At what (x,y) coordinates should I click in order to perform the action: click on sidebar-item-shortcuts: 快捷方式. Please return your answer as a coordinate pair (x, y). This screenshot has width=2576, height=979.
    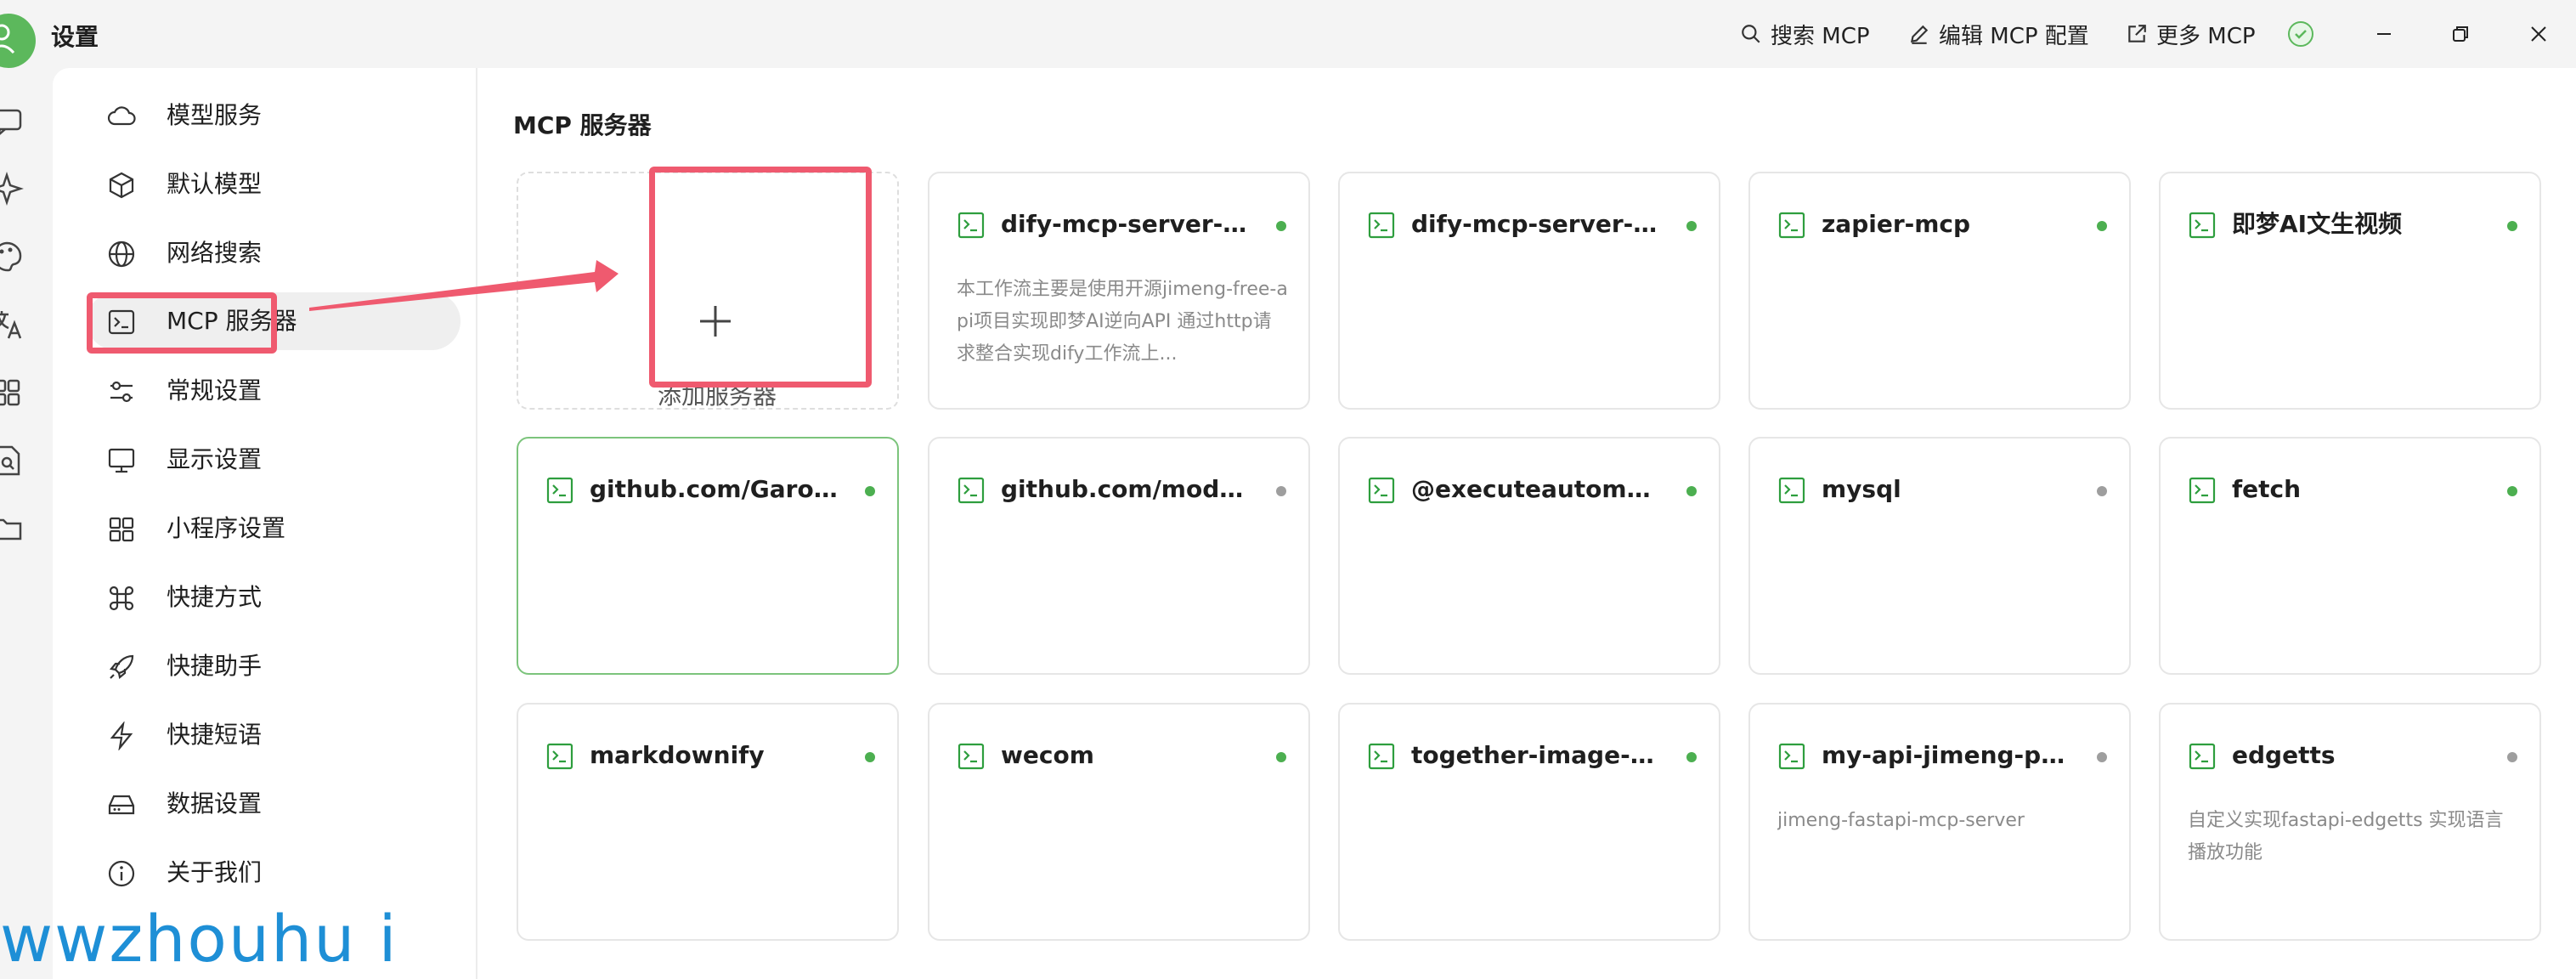
    Looking at the image, I should click on (273, 597).